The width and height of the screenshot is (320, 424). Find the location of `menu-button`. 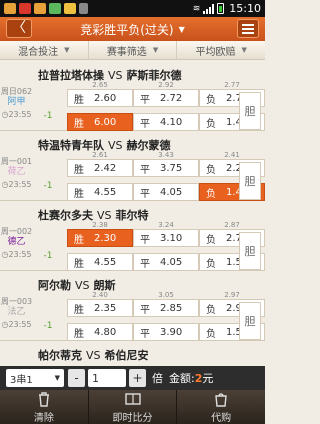

menu-button is located at coordinates (248, 28).